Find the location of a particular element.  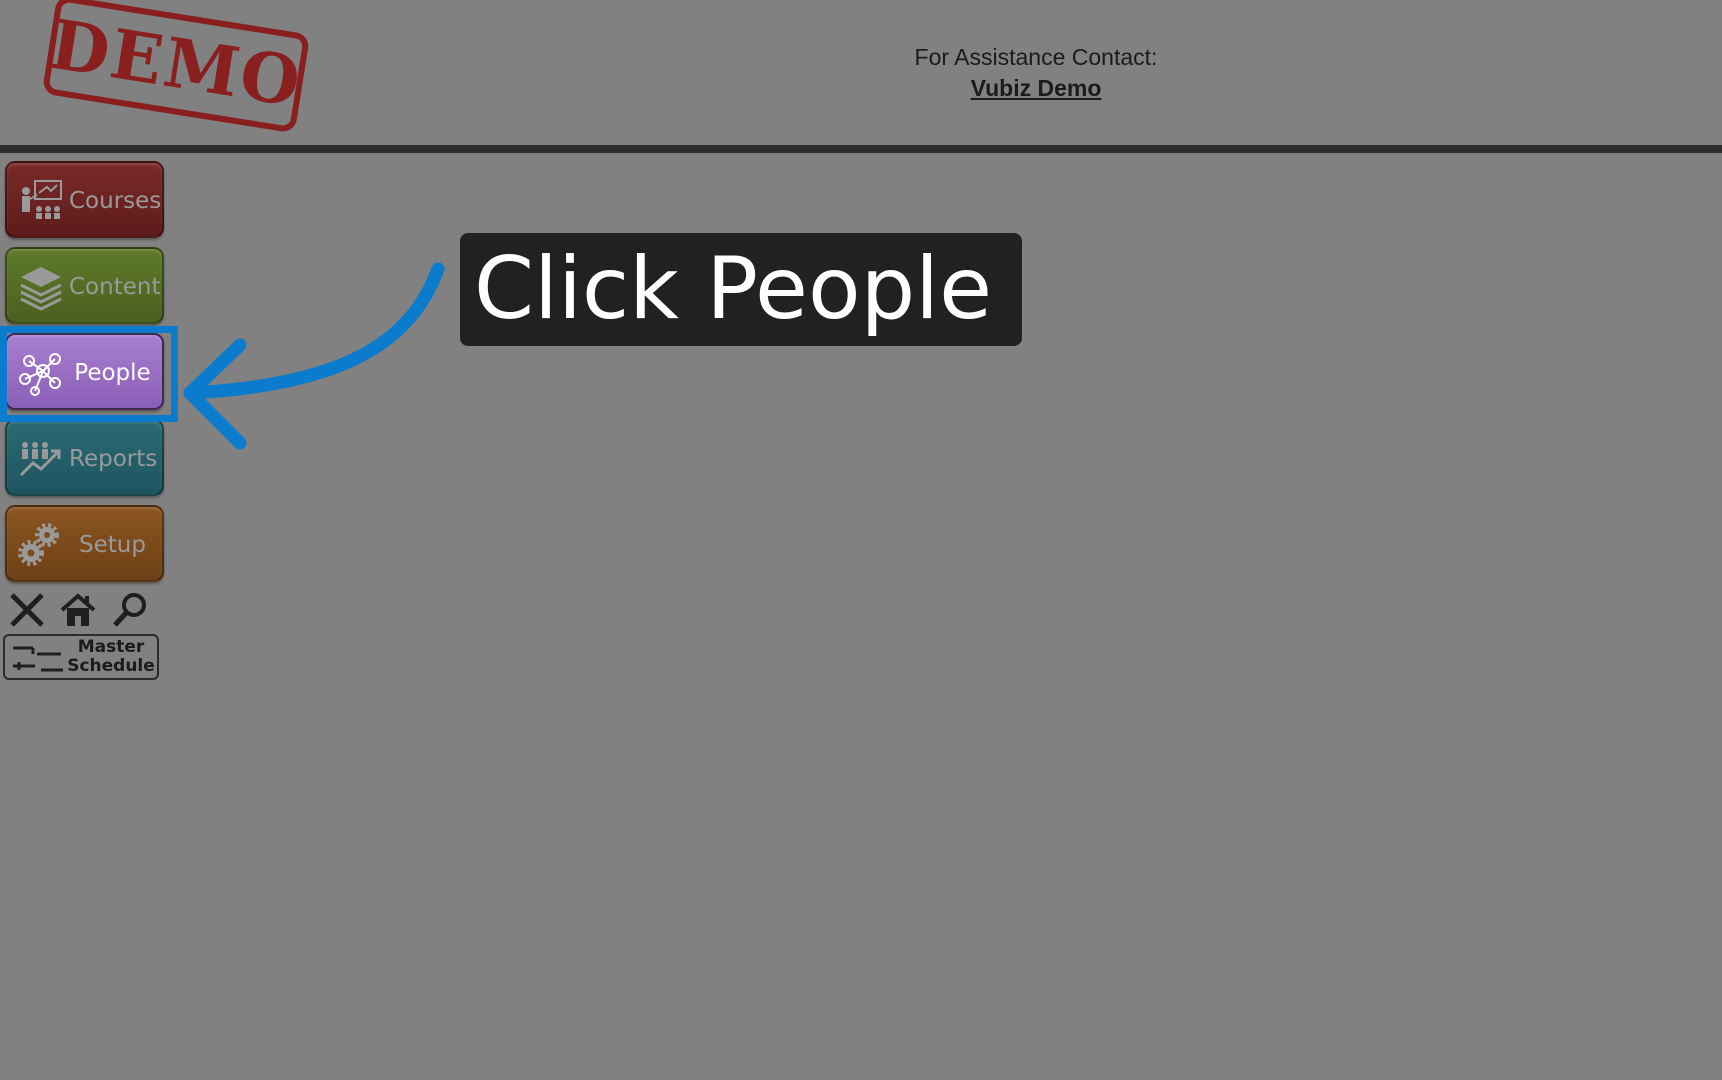

header: DEMO For Assistance Contact: Vubiz Demo is located at coordinates (861, 73).